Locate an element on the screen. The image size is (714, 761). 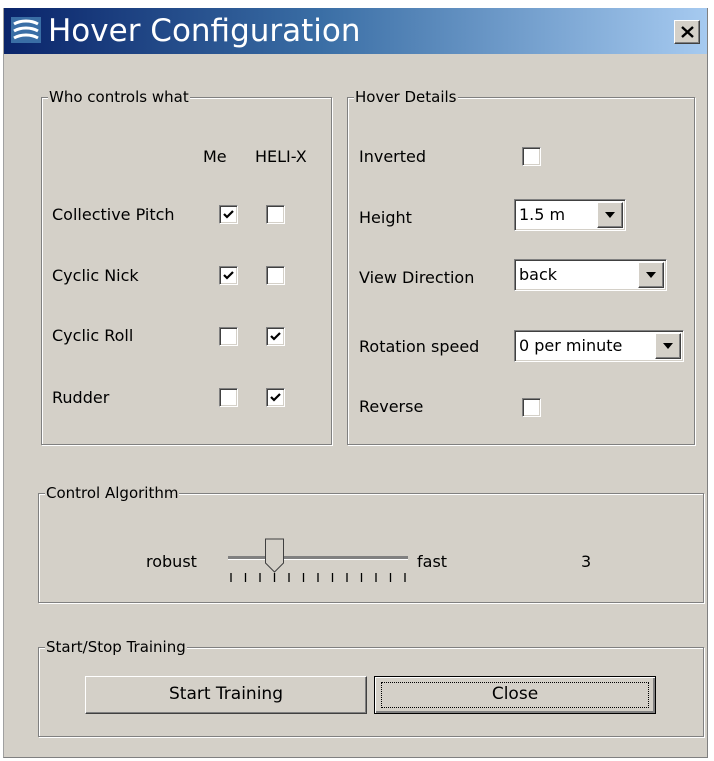
start-training-label: Start Training is located at coordinates (225, 694).